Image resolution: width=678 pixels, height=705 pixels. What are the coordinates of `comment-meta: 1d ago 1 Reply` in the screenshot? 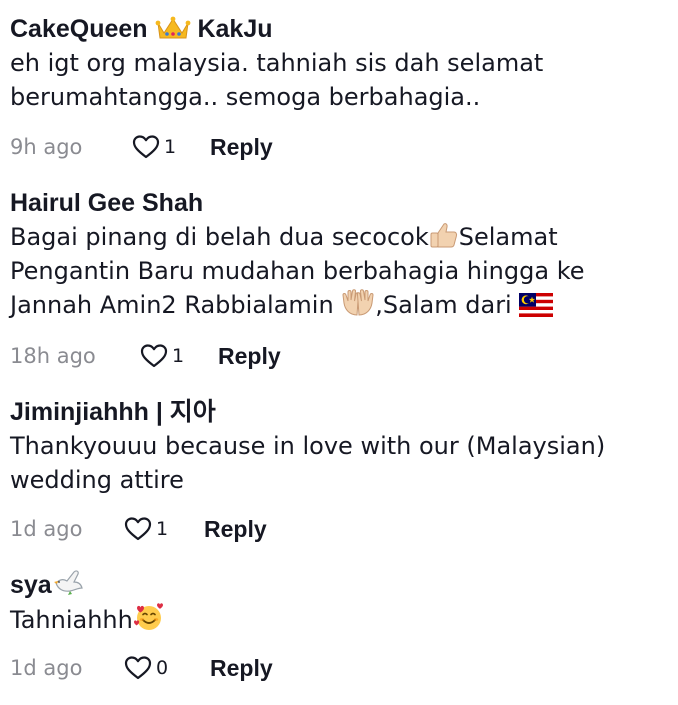 It's located at (138, 529).